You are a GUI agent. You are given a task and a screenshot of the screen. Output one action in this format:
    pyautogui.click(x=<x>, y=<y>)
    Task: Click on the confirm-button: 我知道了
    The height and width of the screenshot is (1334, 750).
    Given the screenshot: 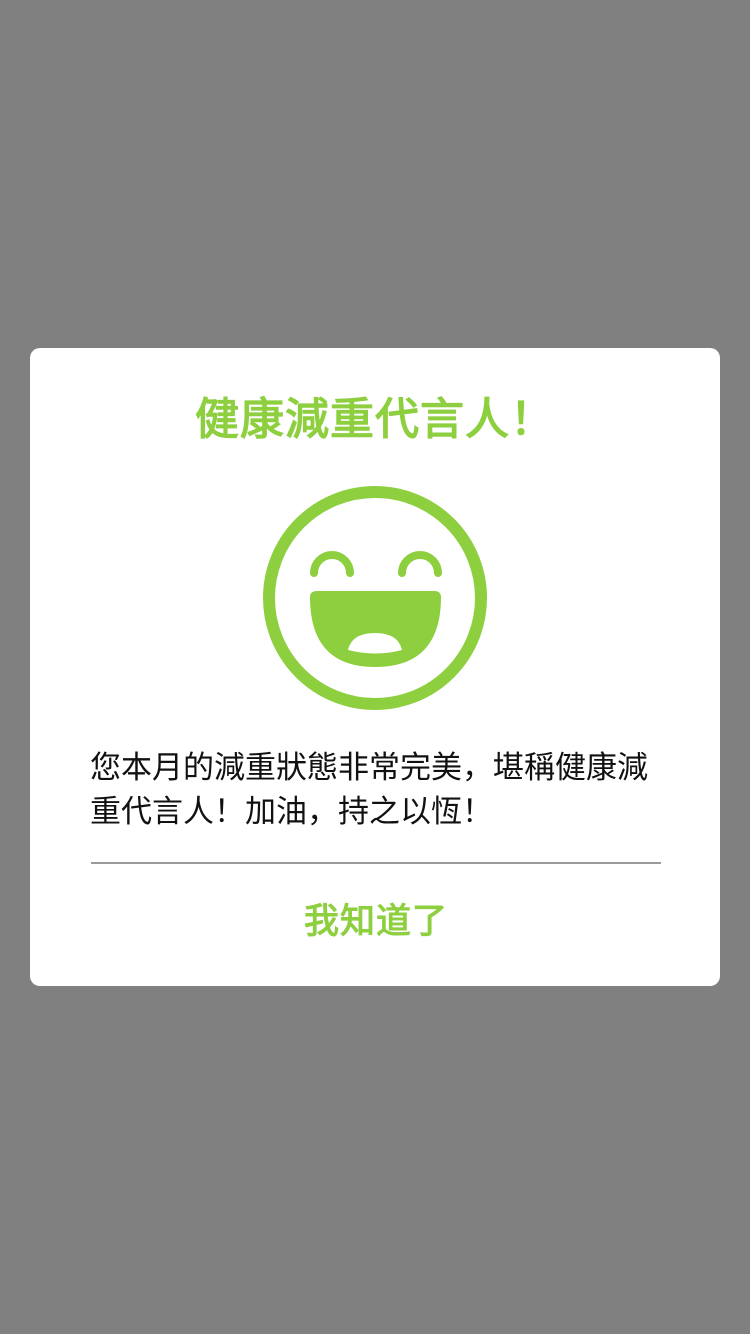 What is the action you would take?
    pyautogui.click(x=376, y=922)
    